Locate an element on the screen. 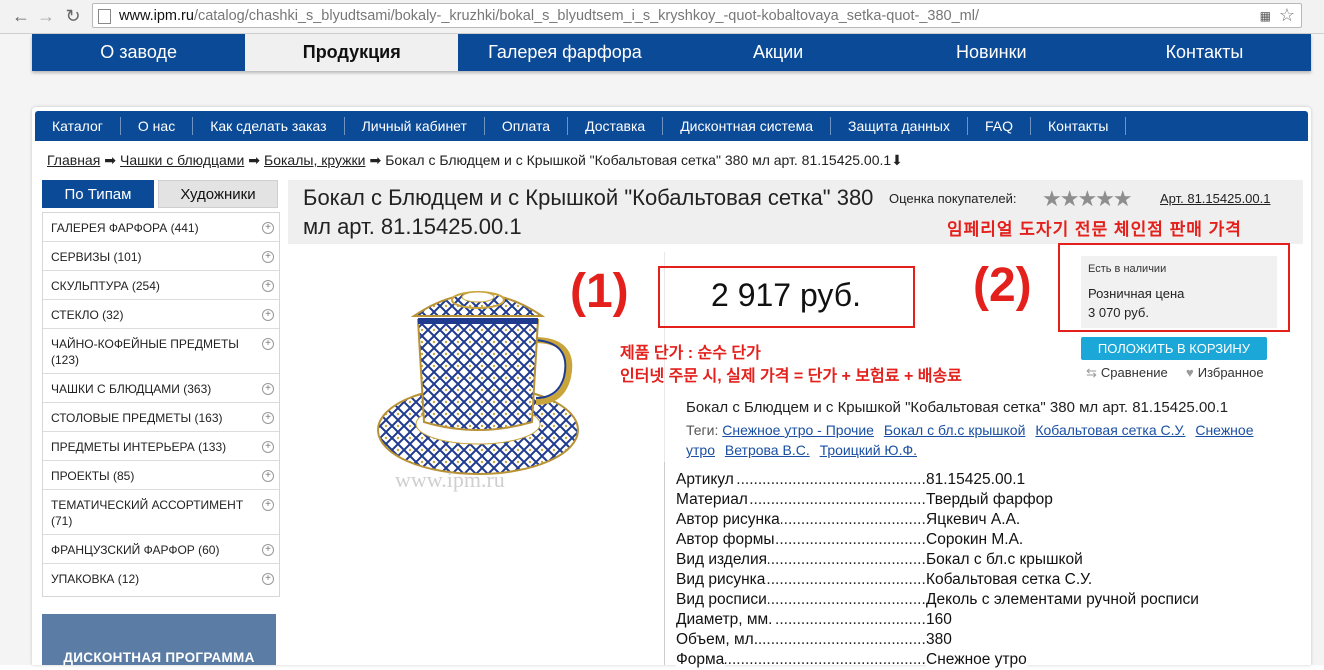 Image resolution: width=1324 pixels, height=670 pixels. category-item: СТОЛОВЫЕ ПРЕДМЕТЫ (163) + is located at coordinates (161, 417).